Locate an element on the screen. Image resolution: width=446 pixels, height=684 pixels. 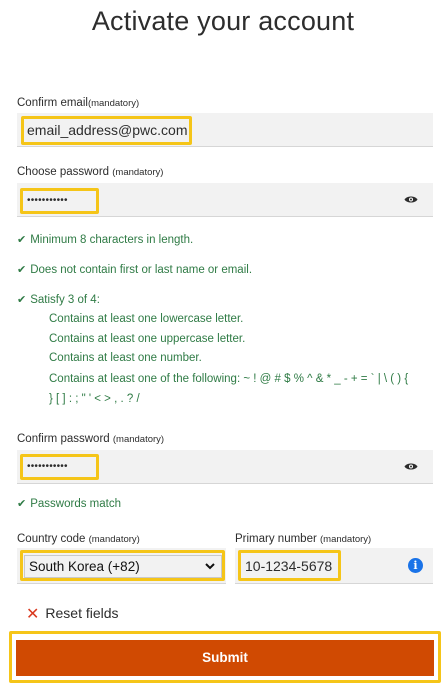
confirm-email-label: Confirm email(mandatory) is located at coordinates (78, 103).